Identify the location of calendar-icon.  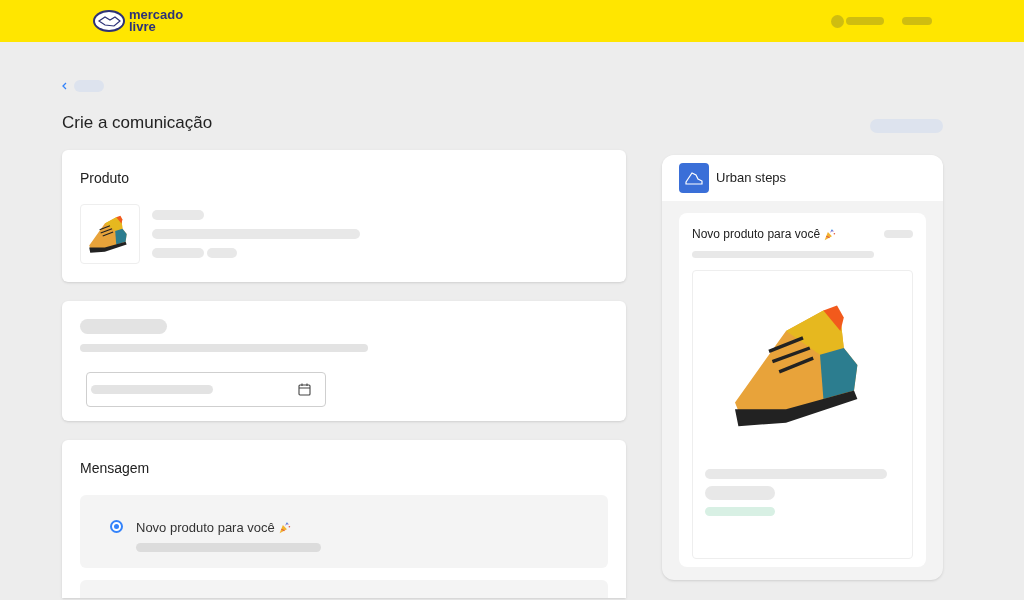
(304, 389).